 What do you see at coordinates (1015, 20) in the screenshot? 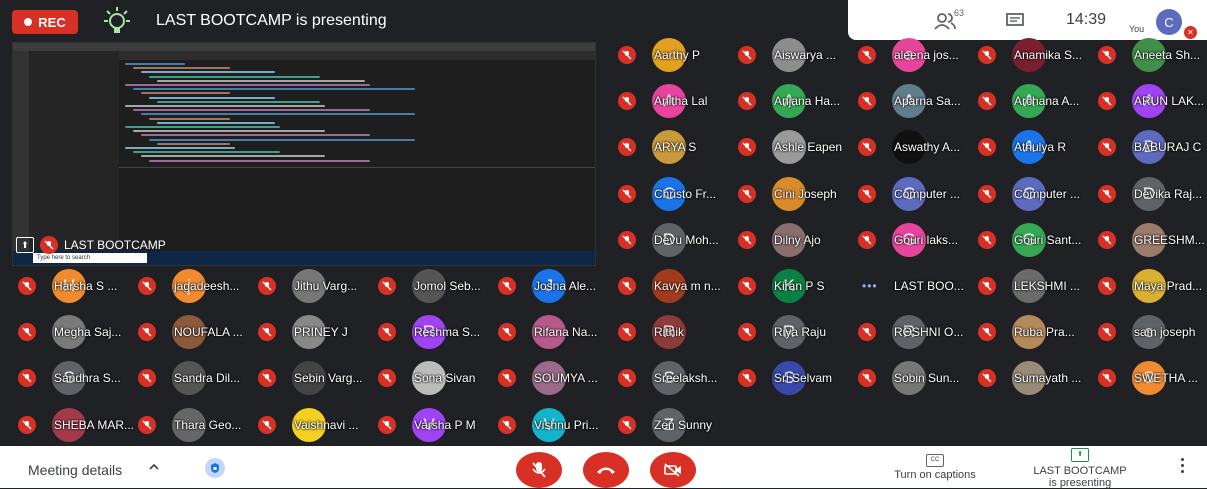
I see `chat-icon` at bounding box center [1015, 20].